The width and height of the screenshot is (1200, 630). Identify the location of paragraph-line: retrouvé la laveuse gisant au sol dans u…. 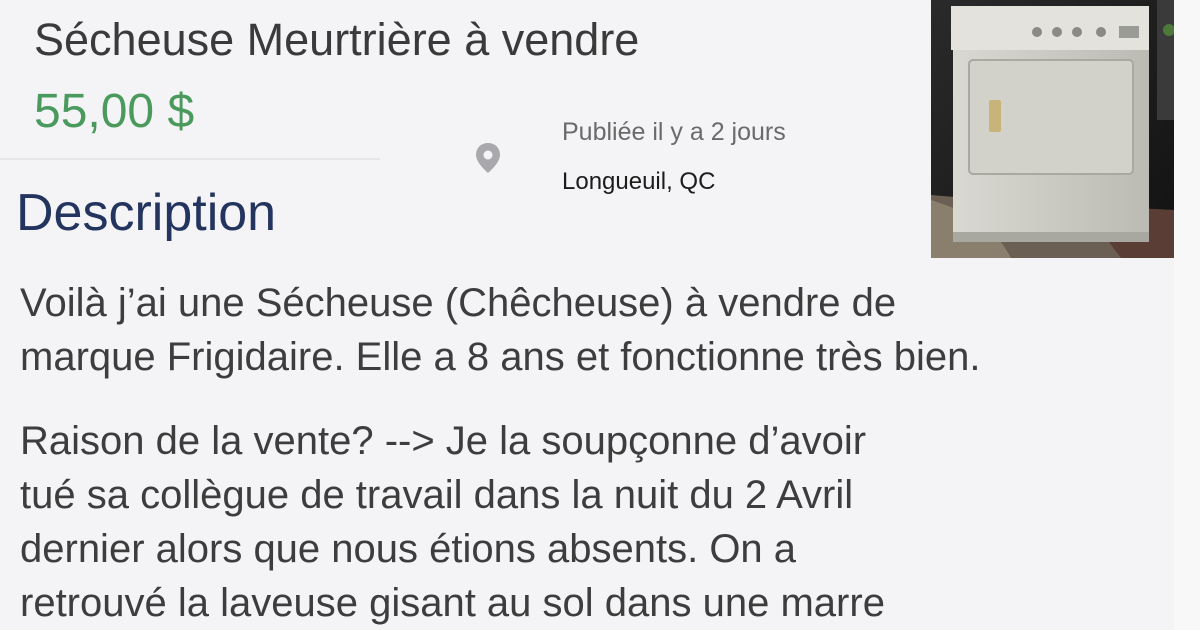
(452, 603).